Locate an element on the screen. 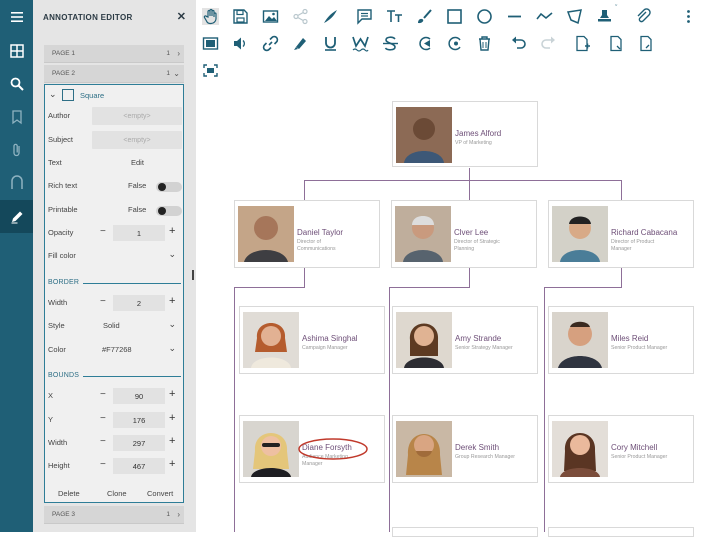 The width and height of the screenshot is (704, 537). org-card: James Alford VP of Marketing is located at coordinates (465, 134).